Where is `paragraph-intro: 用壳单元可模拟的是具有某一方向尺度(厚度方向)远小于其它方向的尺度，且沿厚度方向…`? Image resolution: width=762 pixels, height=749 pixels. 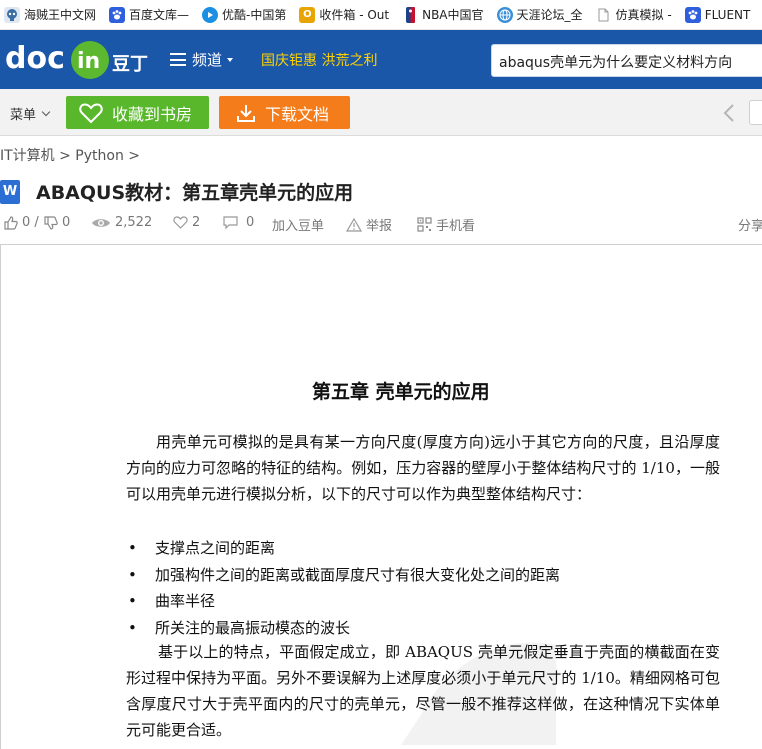 paragraph-intro: 用壳单元可模拟的是具有某一方向尺度(厚度方向)远小于其它方向的尺度，且沿厚度方向… is located at coordinates (423, 468).